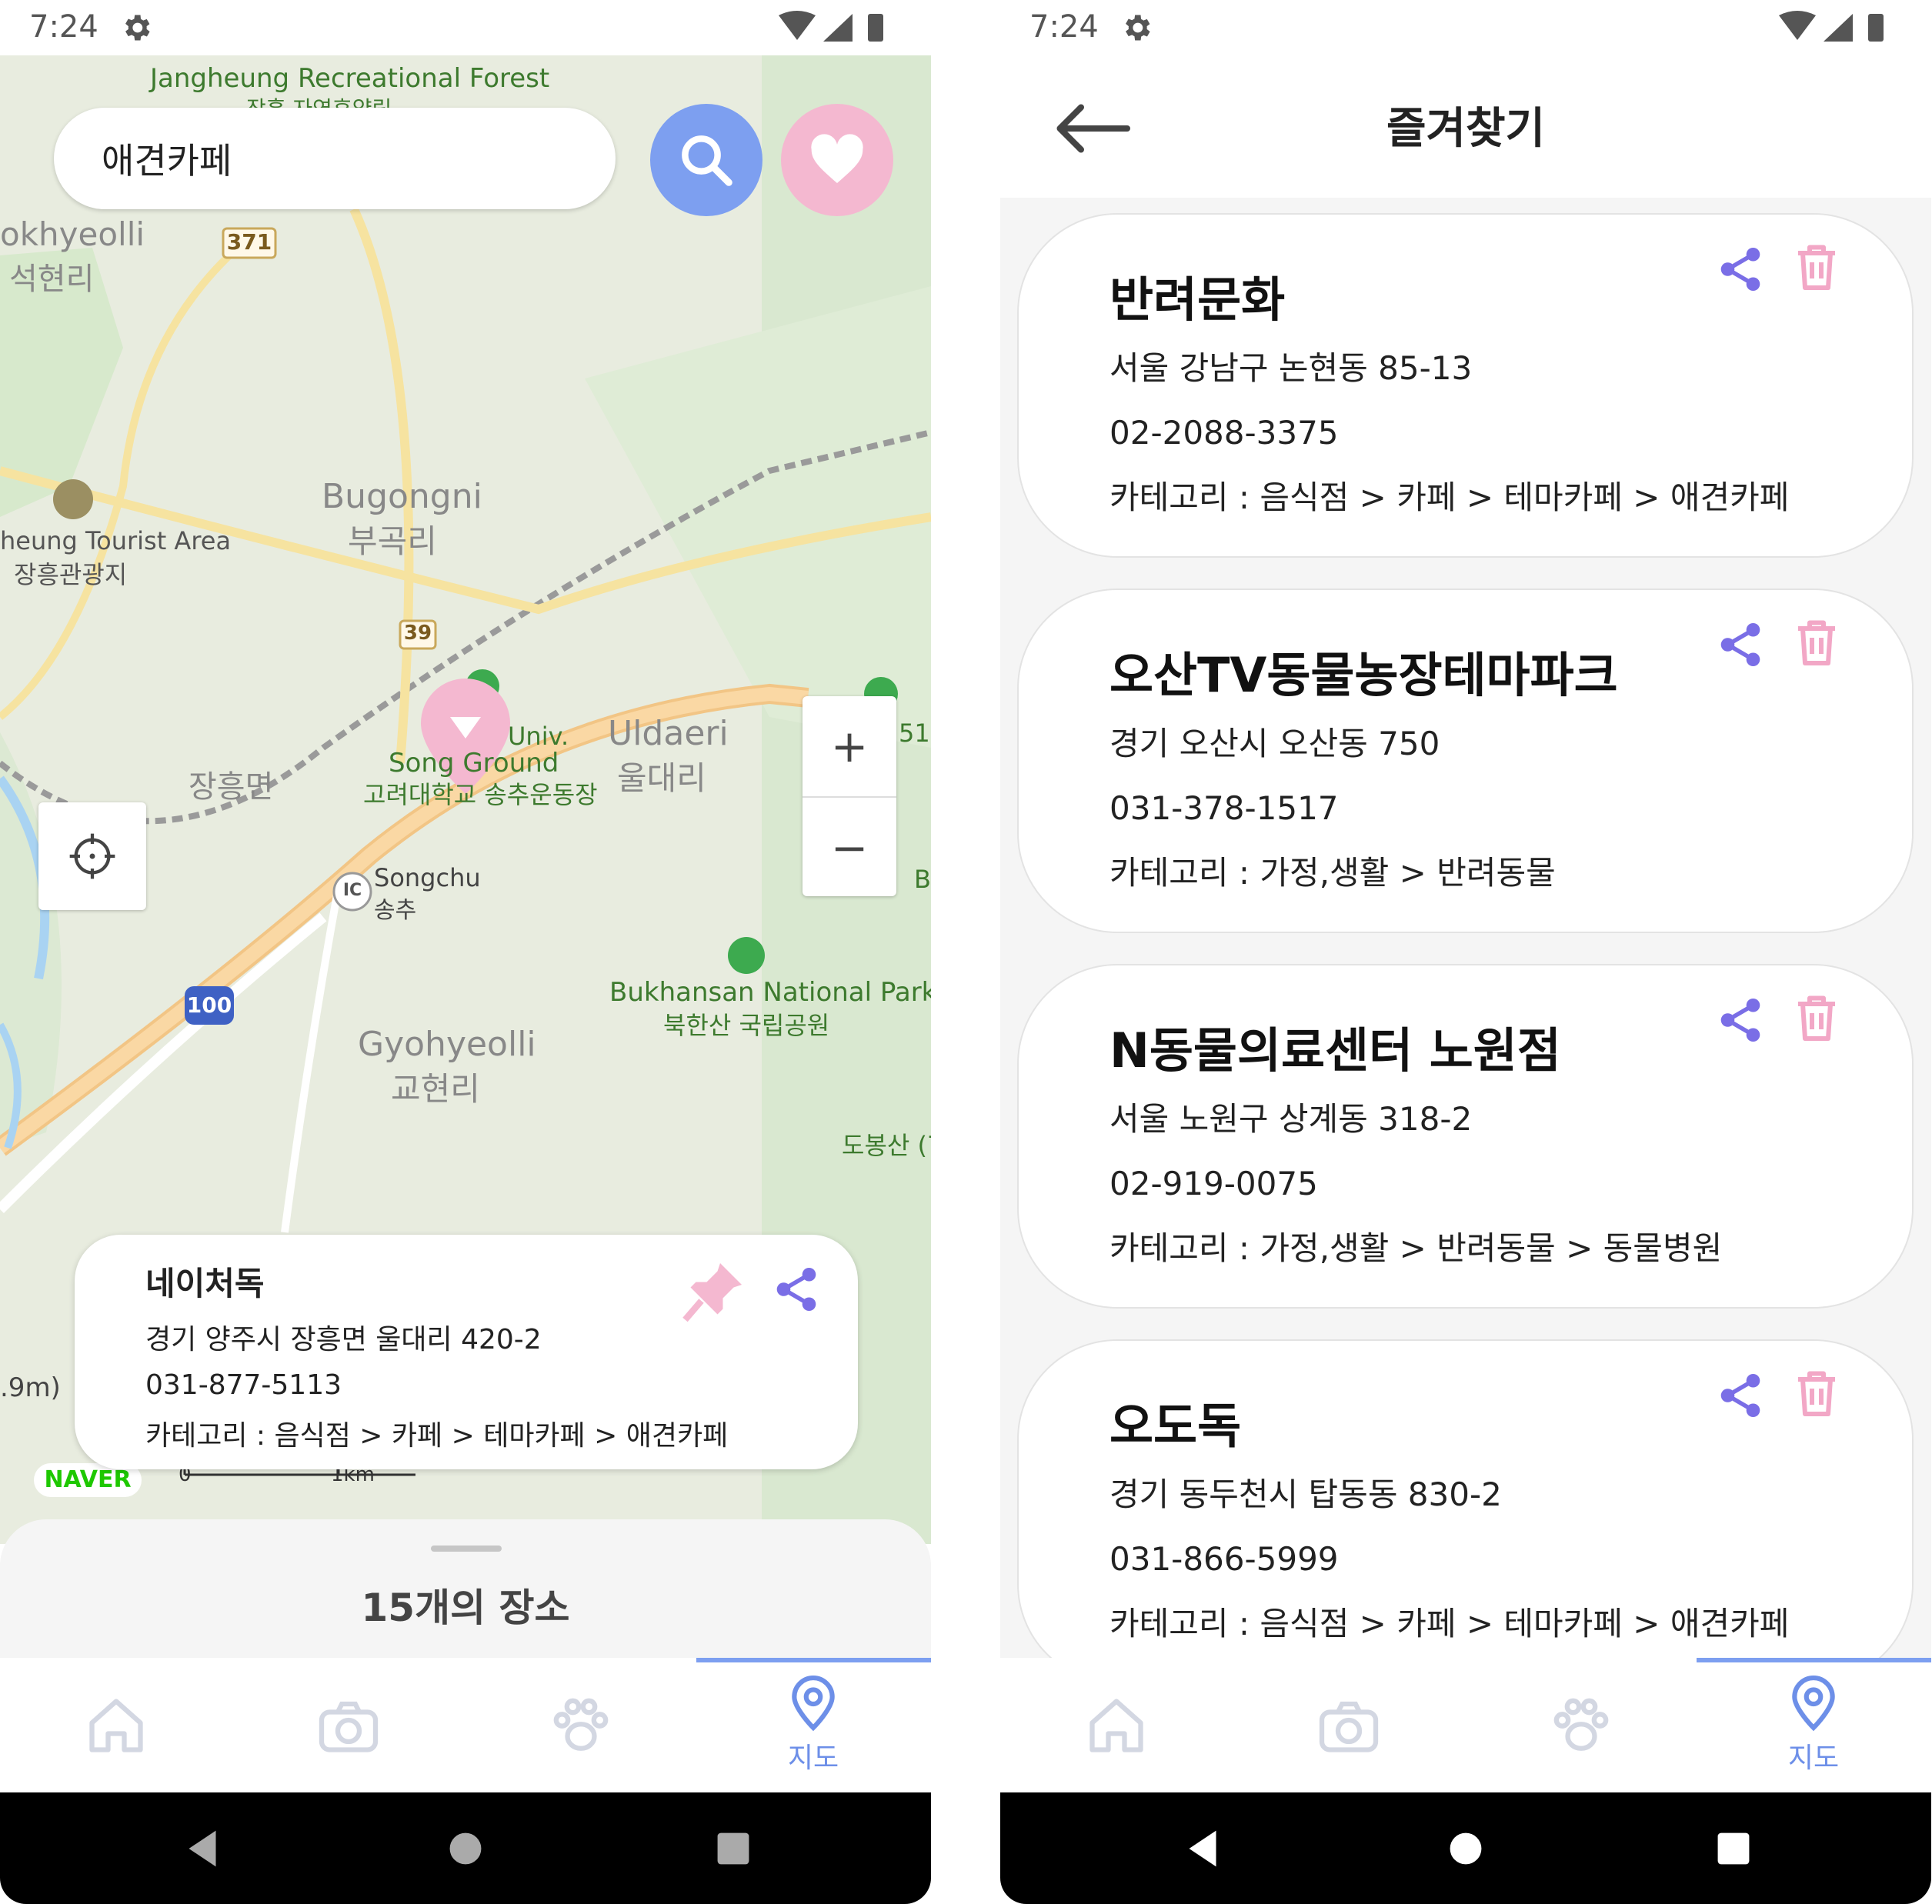 This screenshot has width=1932, height=1904. What do you see at coordinates (849, 746) in the screenshot?
I see `zoom-in-button: +` at bounding box center [849, 746].